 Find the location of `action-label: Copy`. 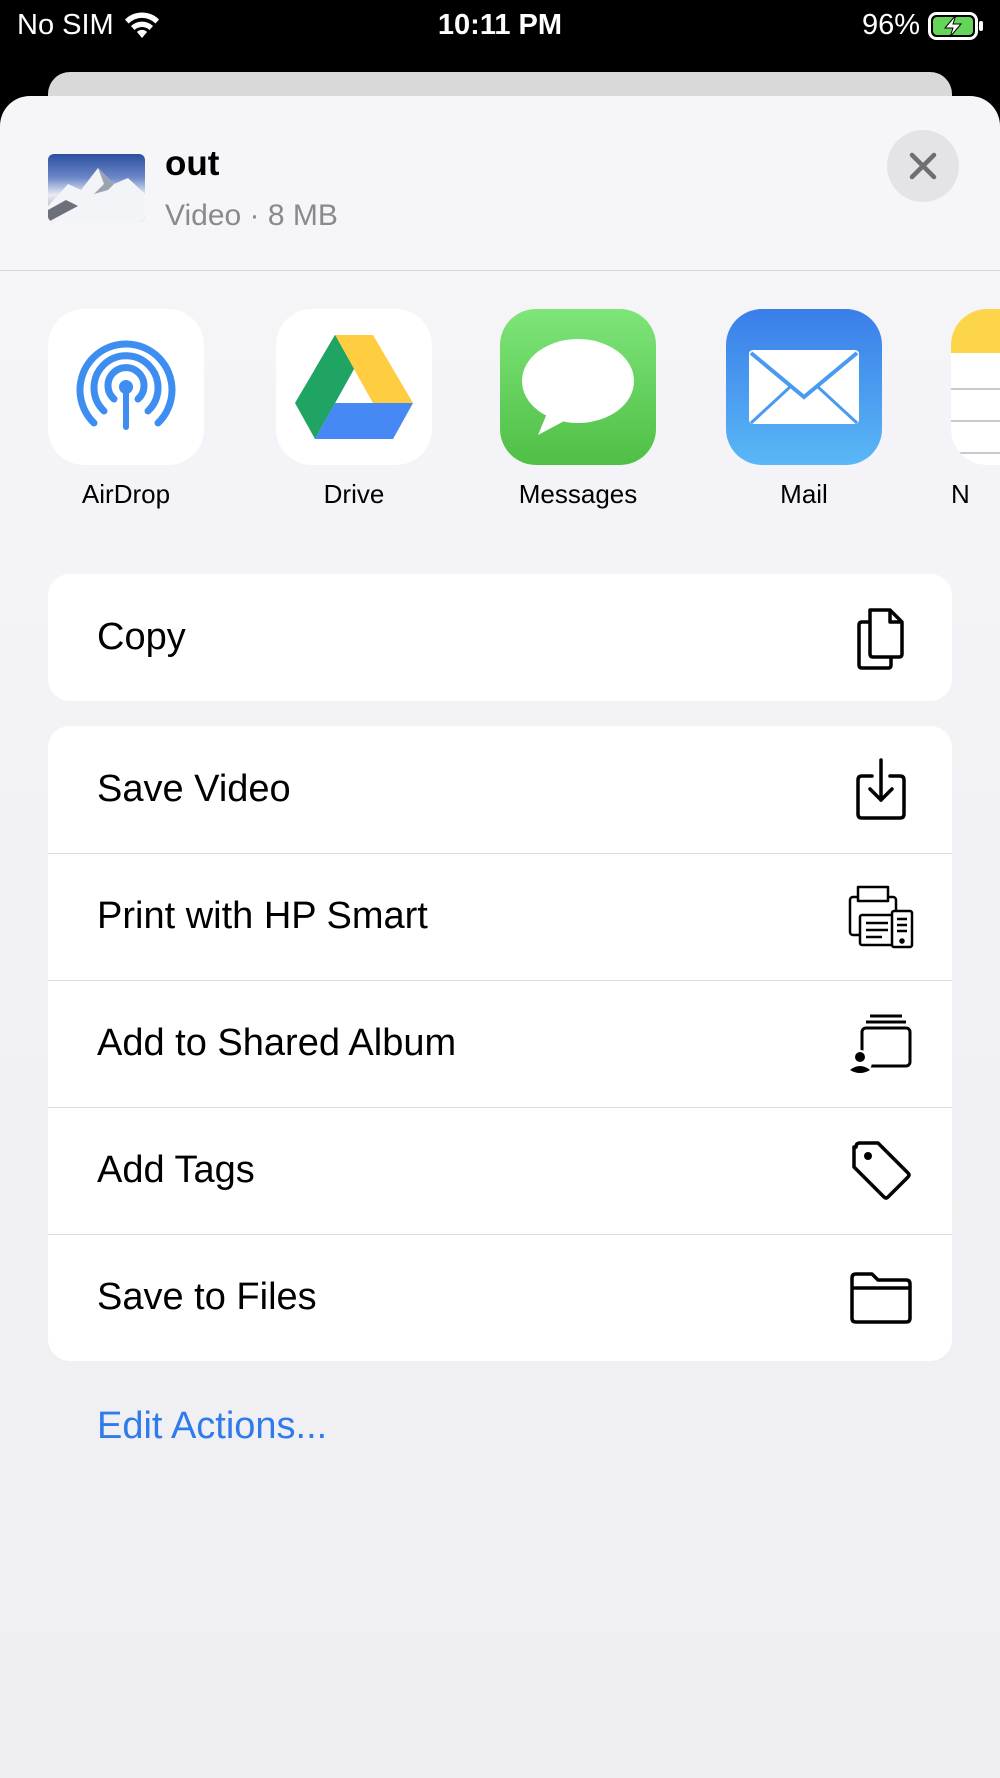

action-label: Copy is located at coordinates (141, 637).